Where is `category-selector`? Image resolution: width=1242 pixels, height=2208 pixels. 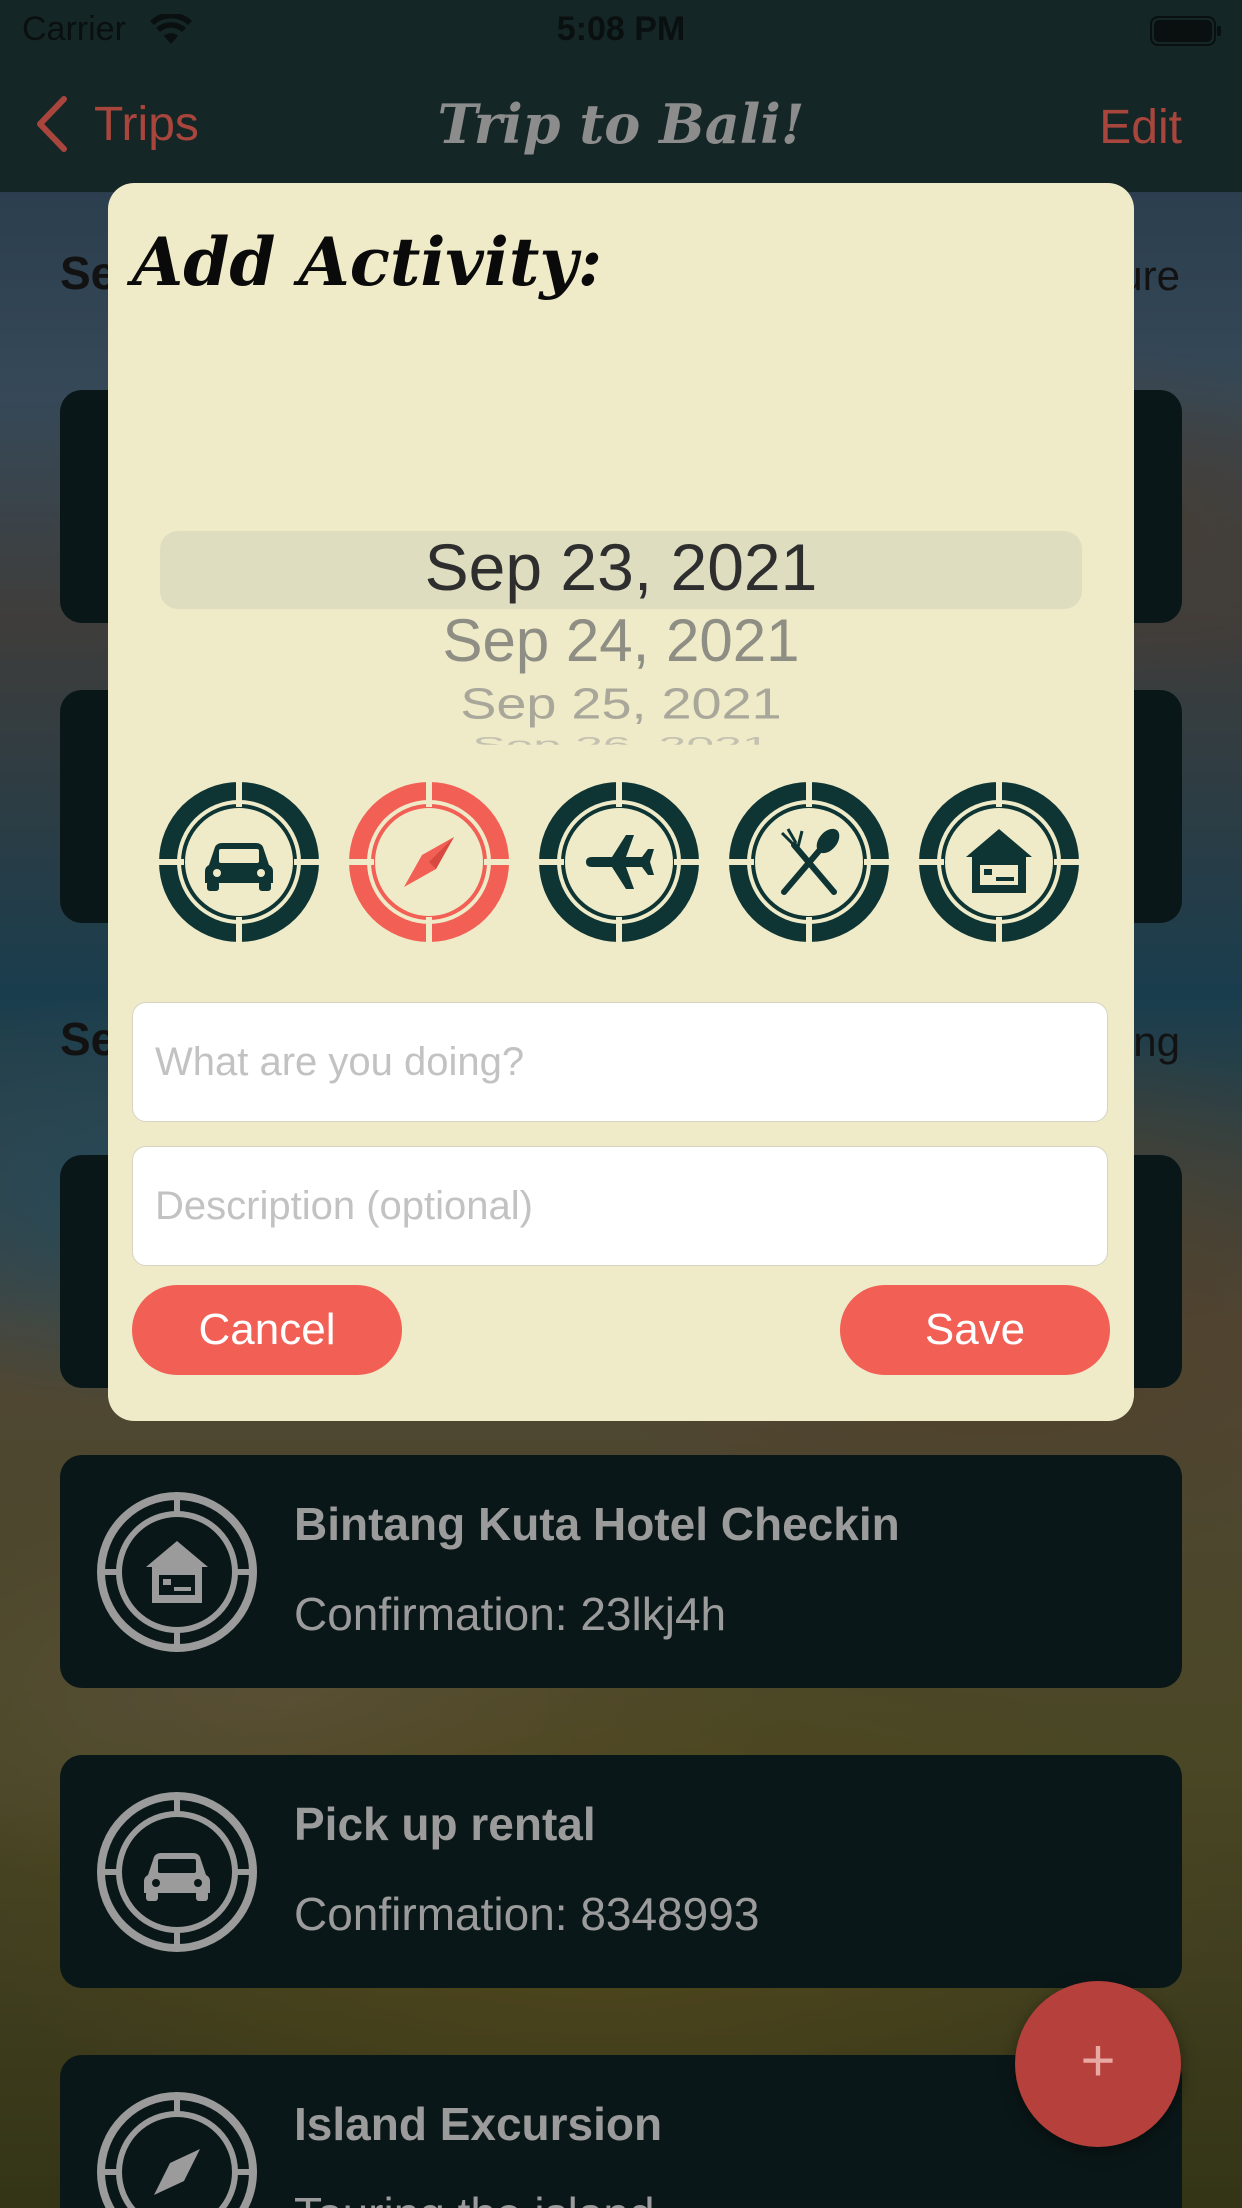 category-selector is located at coordinates (627, 863).